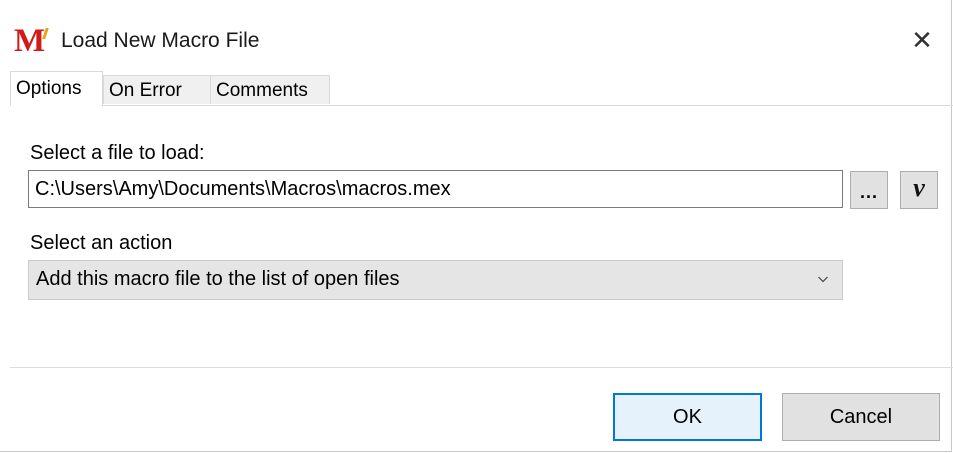 The width and height of the screenshot is (953, 453). What do you see at coordinates (56, 88) in the screenshot?
I see `tab-options: Options` at bounding box center [56, 88].